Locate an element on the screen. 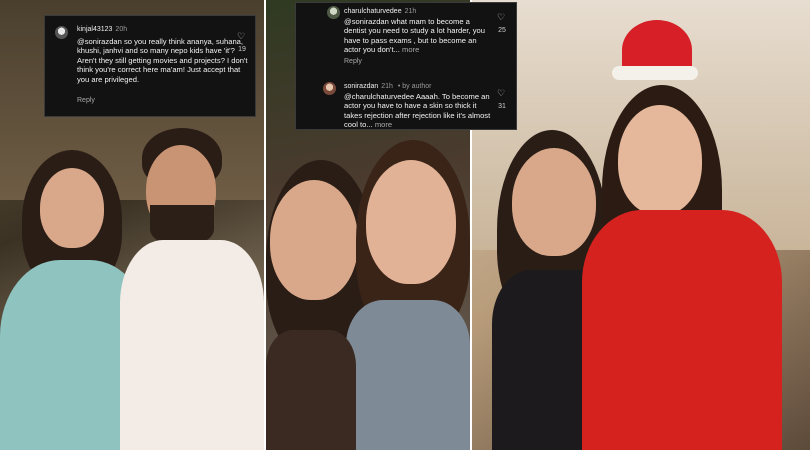 The image size is (810, 450). comment-header: charulchaturvedee 21h is located at coordinates (380, 11).